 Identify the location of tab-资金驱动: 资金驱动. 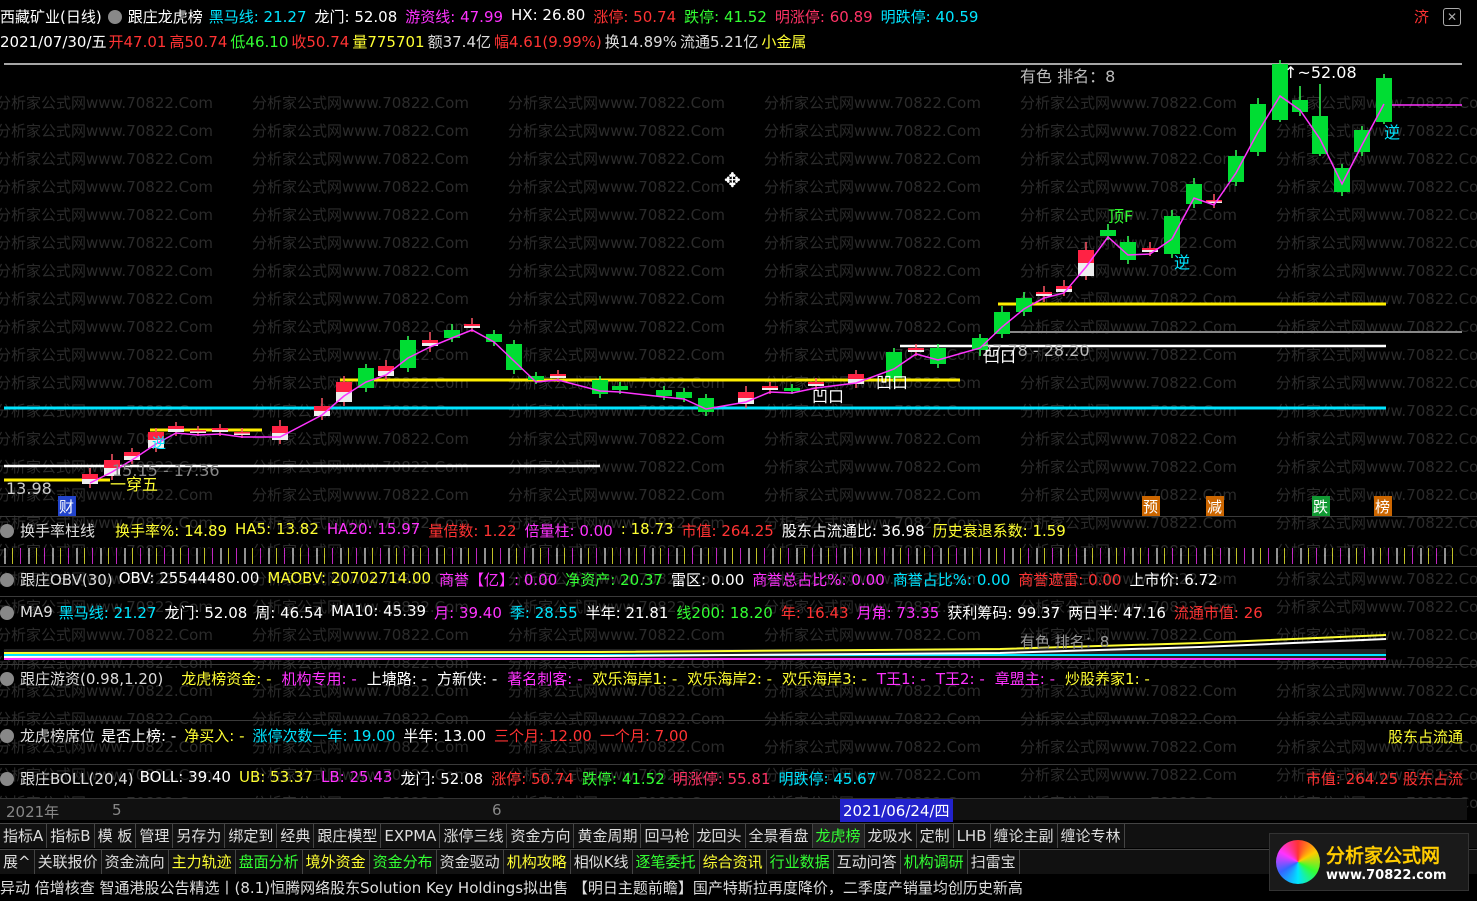
(470, 862).